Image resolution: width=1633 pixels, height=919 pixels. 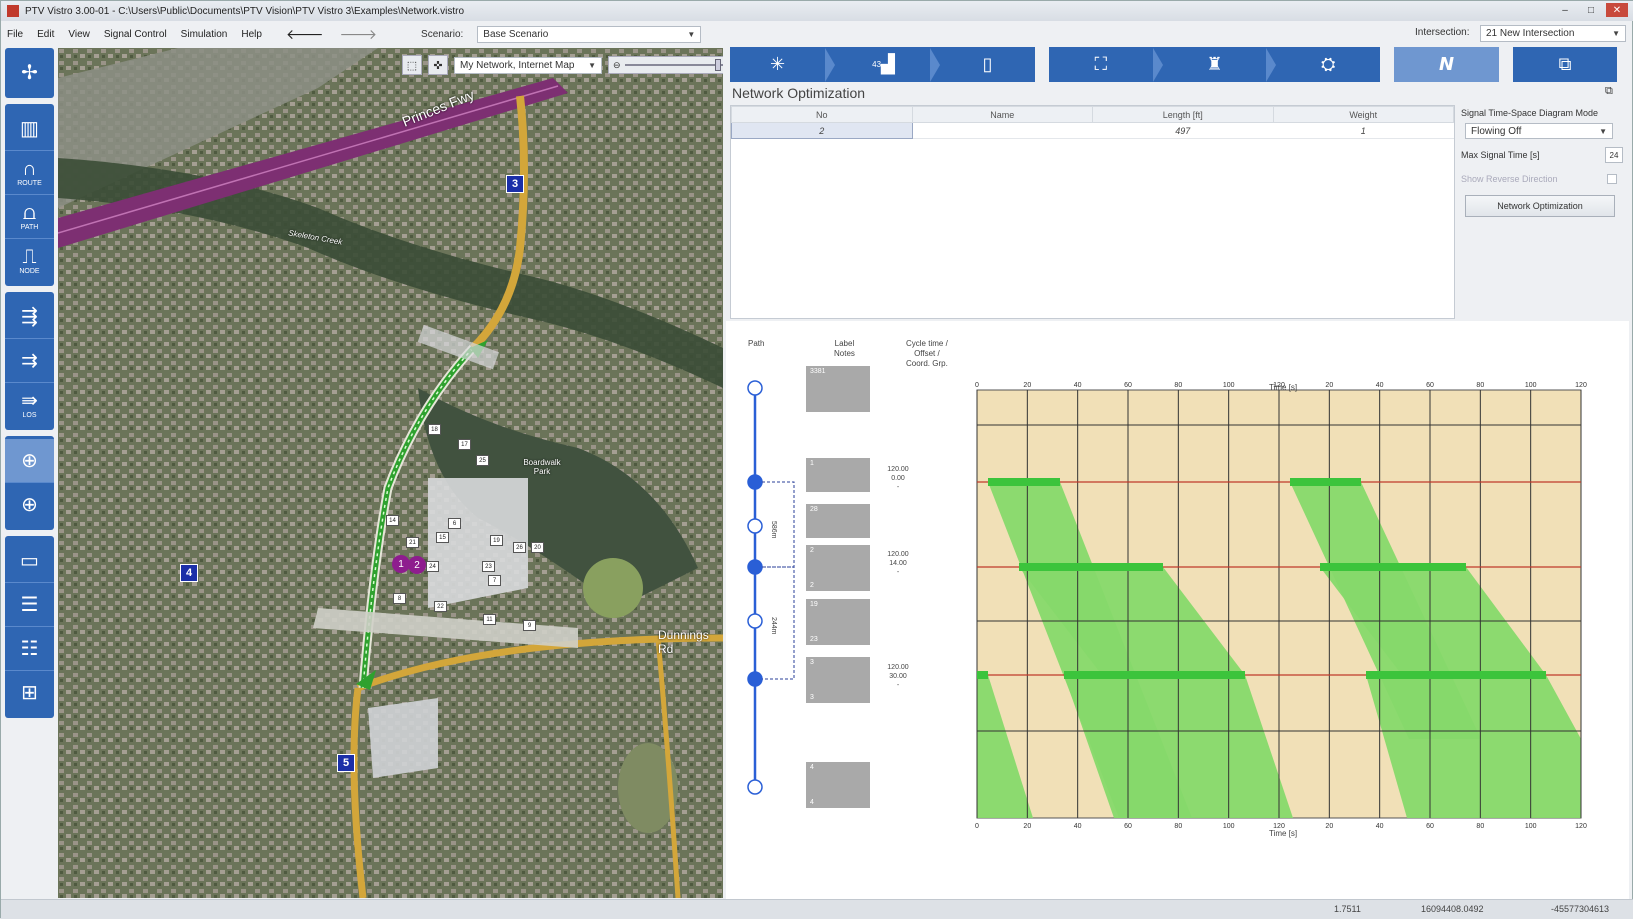 What do you see at coordinates (359, 34) in the screenshot?
I see `forward-arrow-icon: 🡒` at bounding box center [359, 34].